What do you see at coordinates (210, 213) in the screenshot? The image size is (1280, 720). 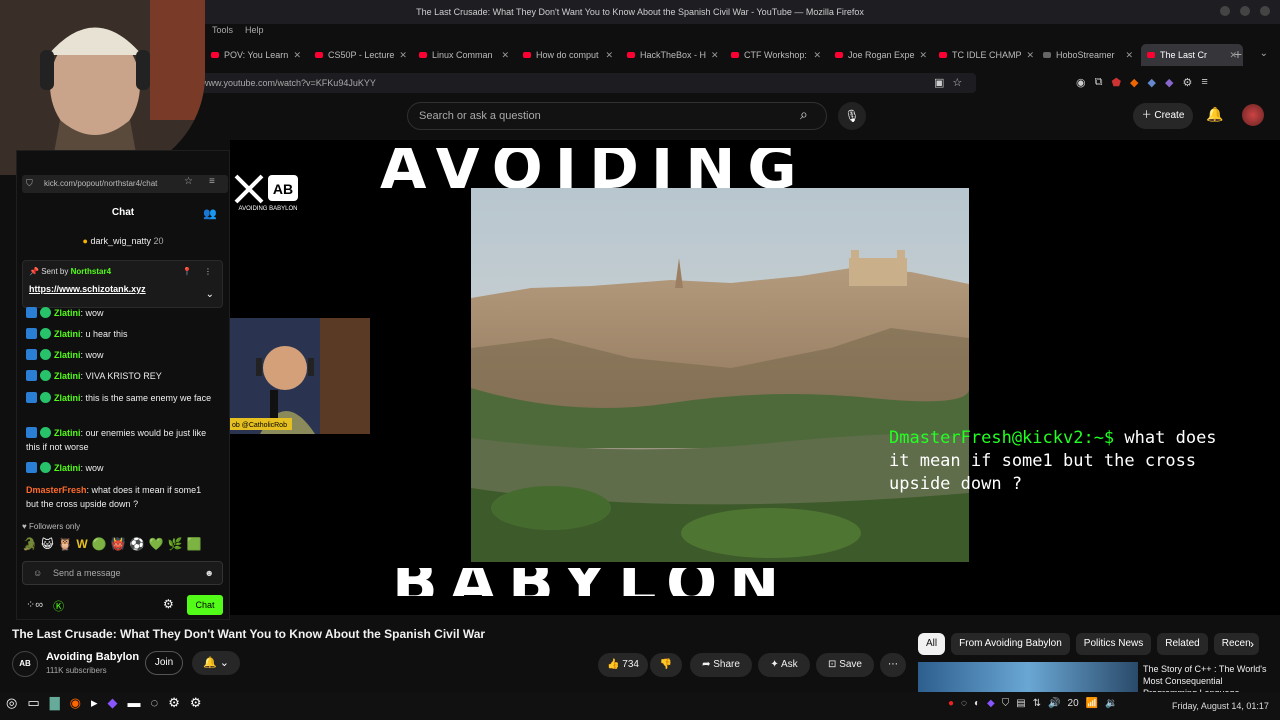 I see `chat-users-icon: 👥` at bounding box center [210, 213].